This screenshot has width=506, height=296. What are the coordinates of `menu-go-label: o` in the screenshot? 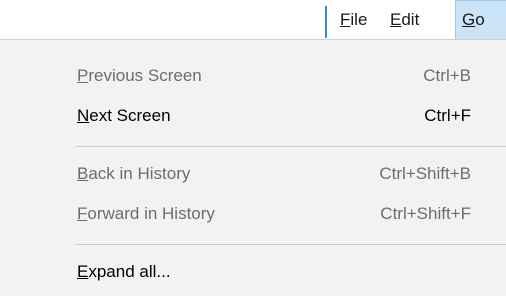 It's located at (480, 19).